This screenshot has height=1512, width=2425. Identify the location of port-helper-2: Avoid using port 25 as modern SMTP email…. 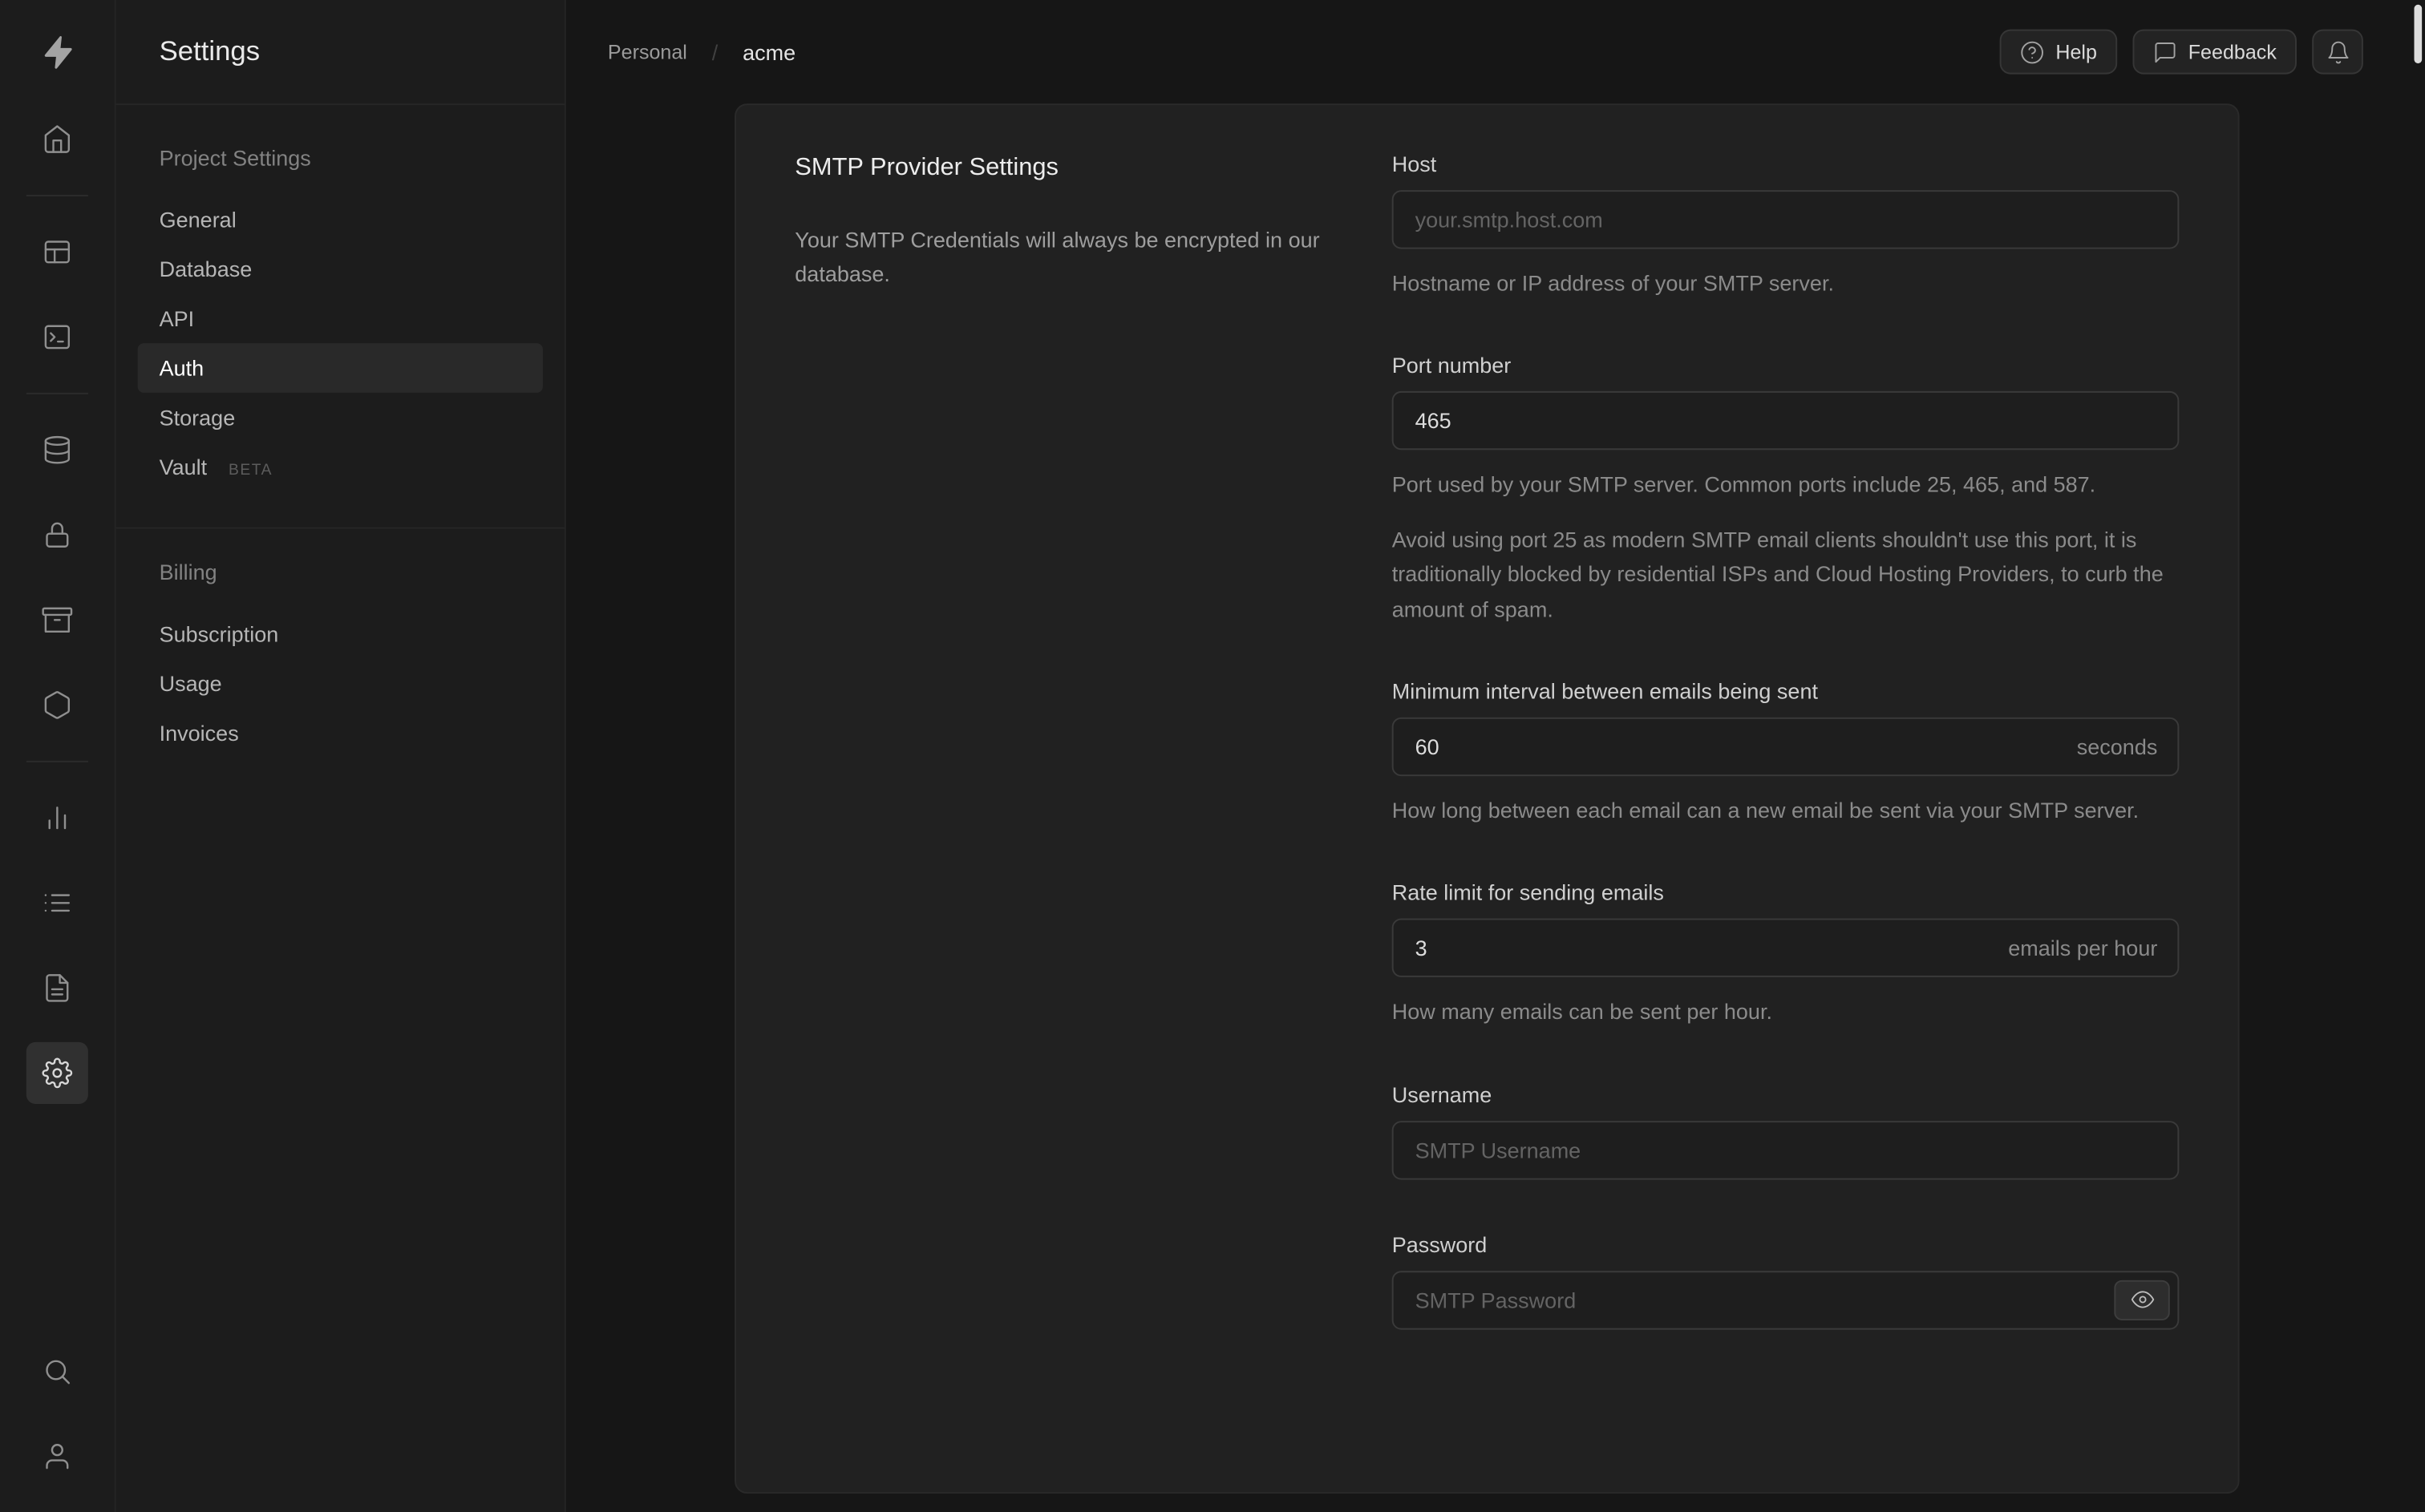
(1777, 574).